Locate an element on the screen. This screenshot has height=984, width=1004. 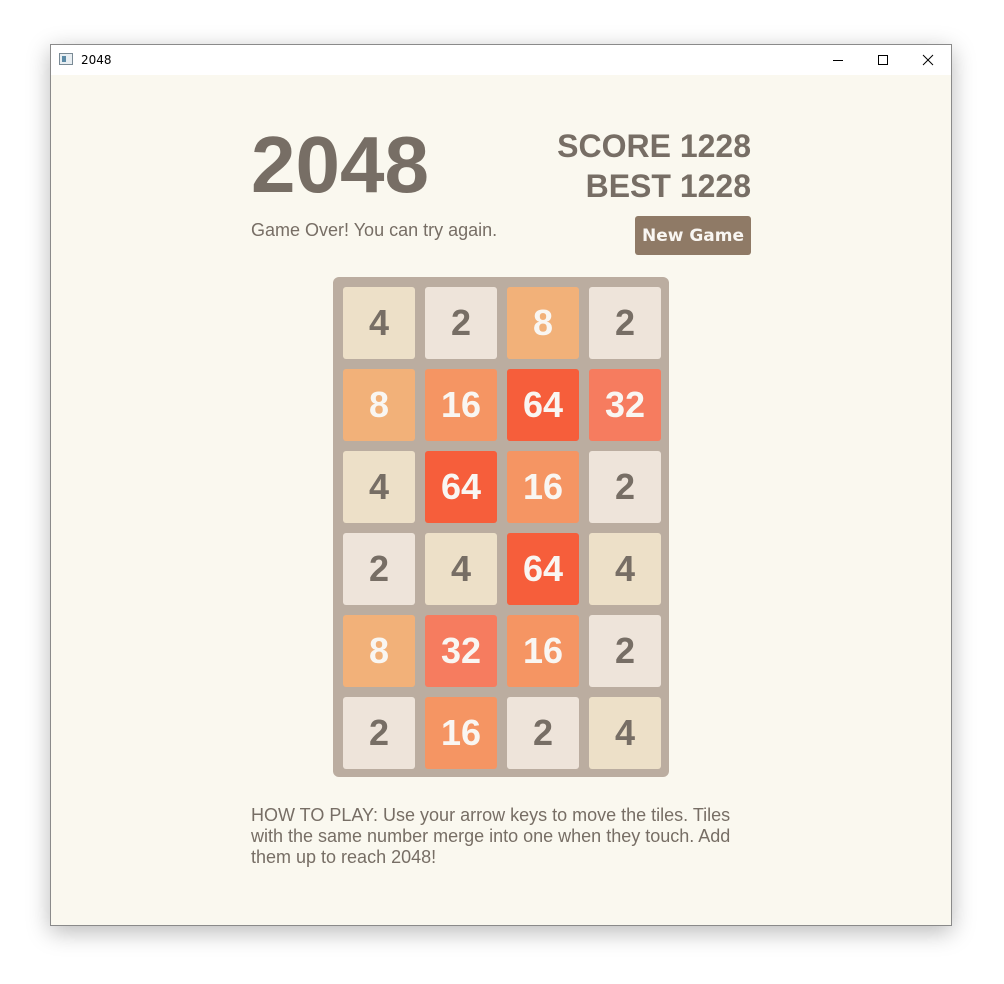
minimize-icon is located at coordinates (837, 60).